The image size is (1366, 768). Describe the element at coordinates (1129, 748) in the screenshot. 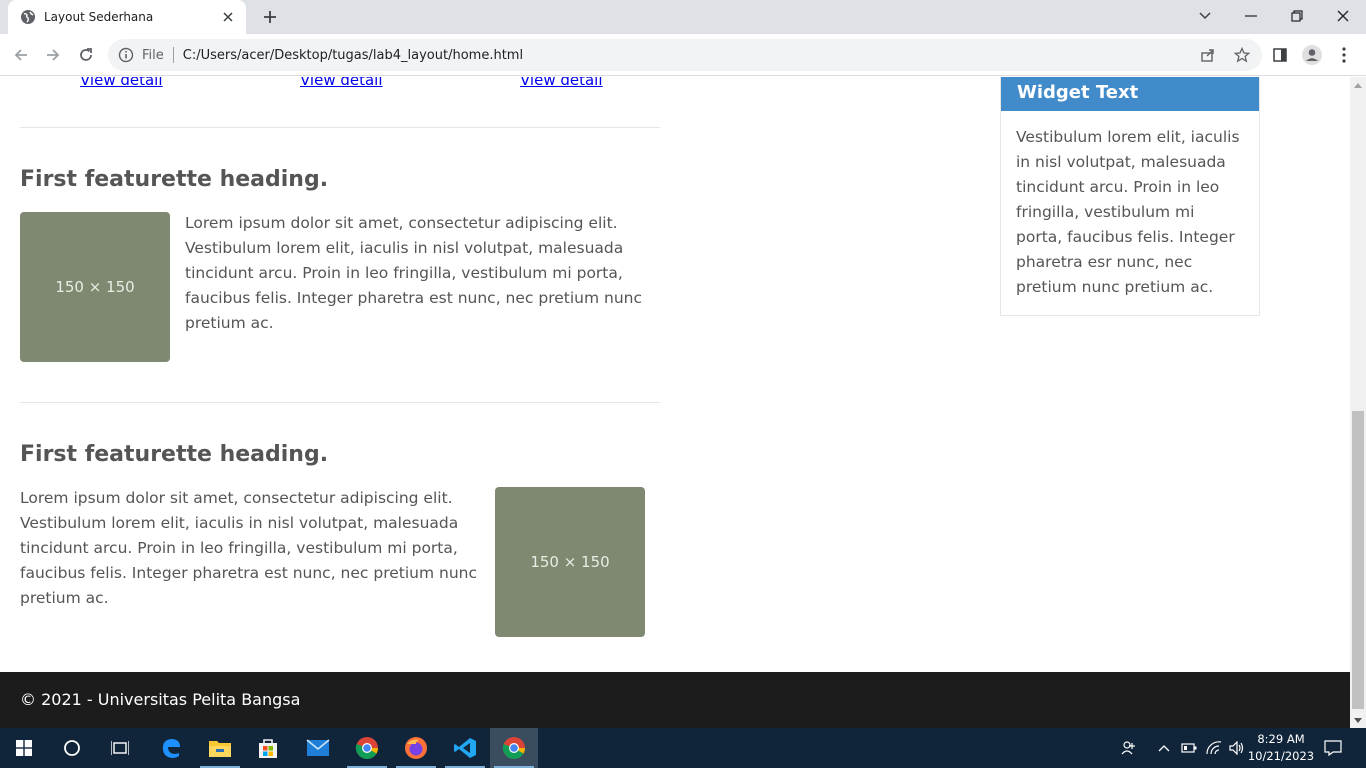

I see `people-icon` at that location.